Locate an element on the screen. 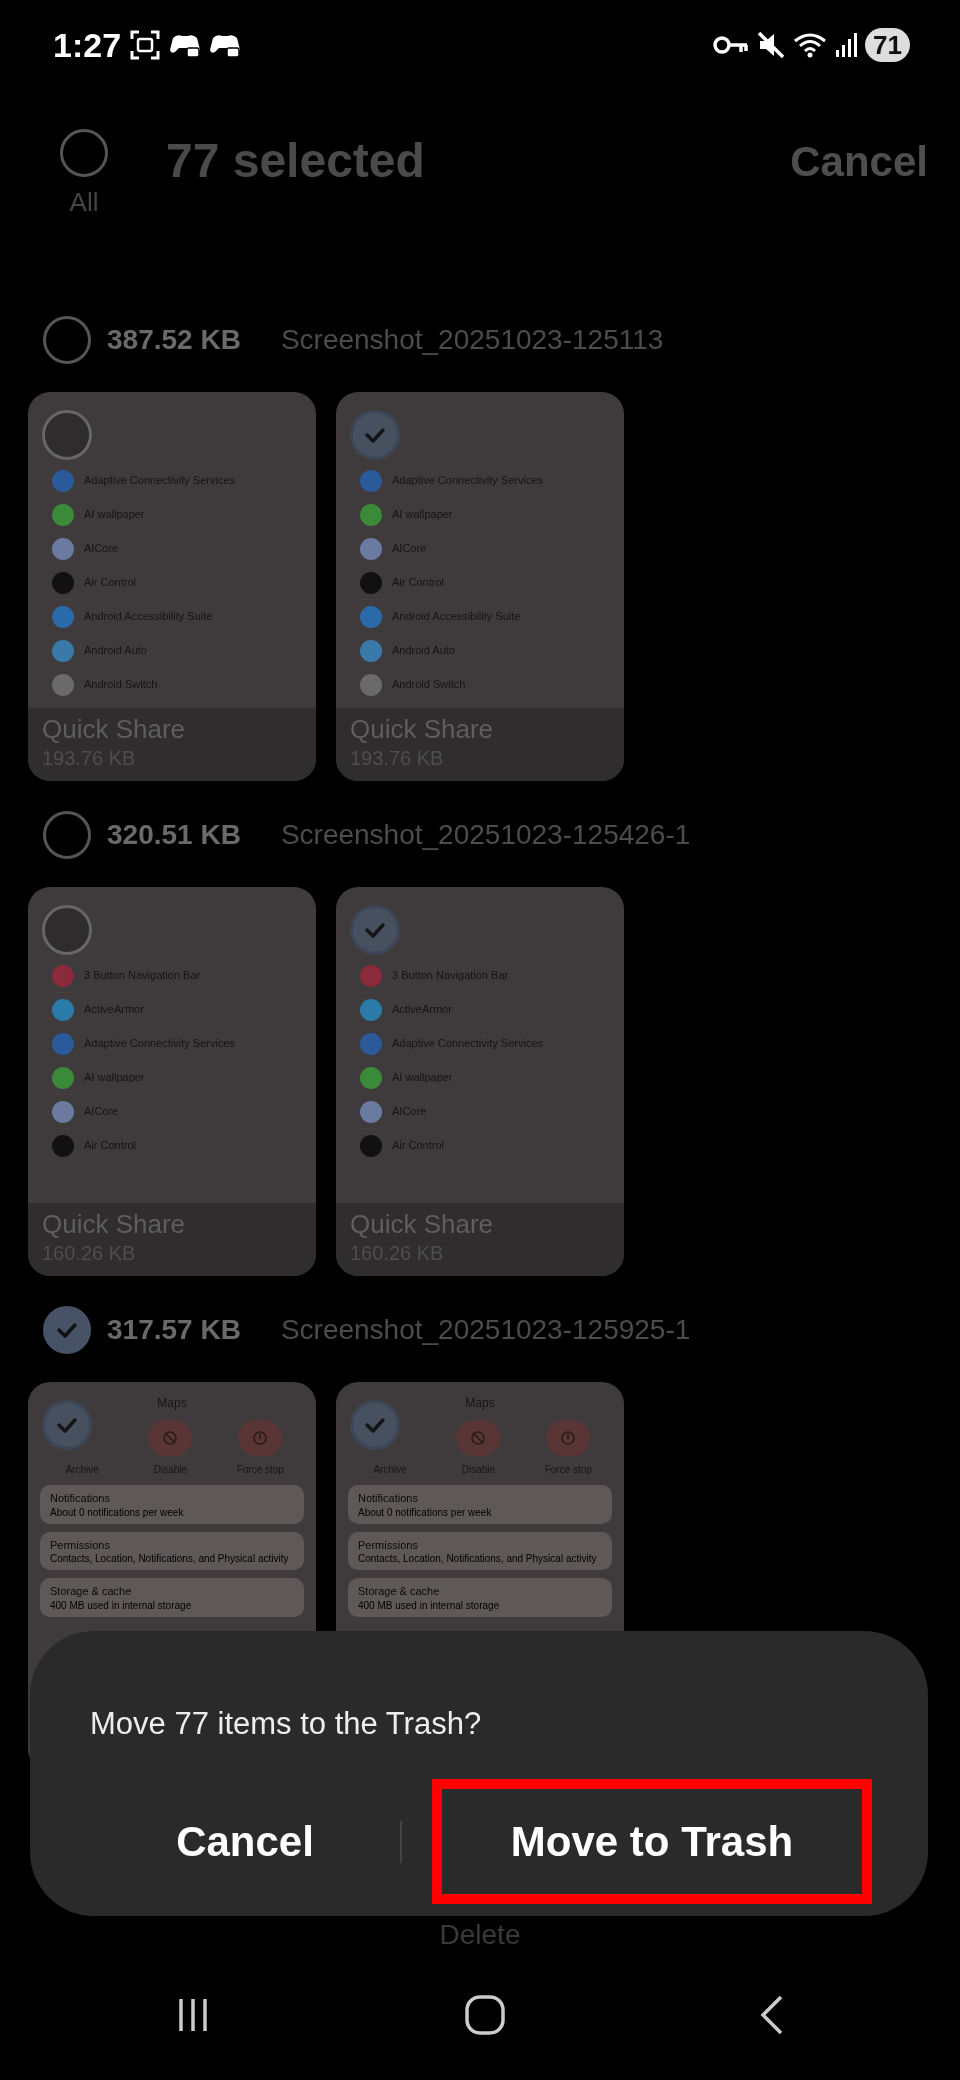  select-all-label: All is located at coordinates (84, 202).